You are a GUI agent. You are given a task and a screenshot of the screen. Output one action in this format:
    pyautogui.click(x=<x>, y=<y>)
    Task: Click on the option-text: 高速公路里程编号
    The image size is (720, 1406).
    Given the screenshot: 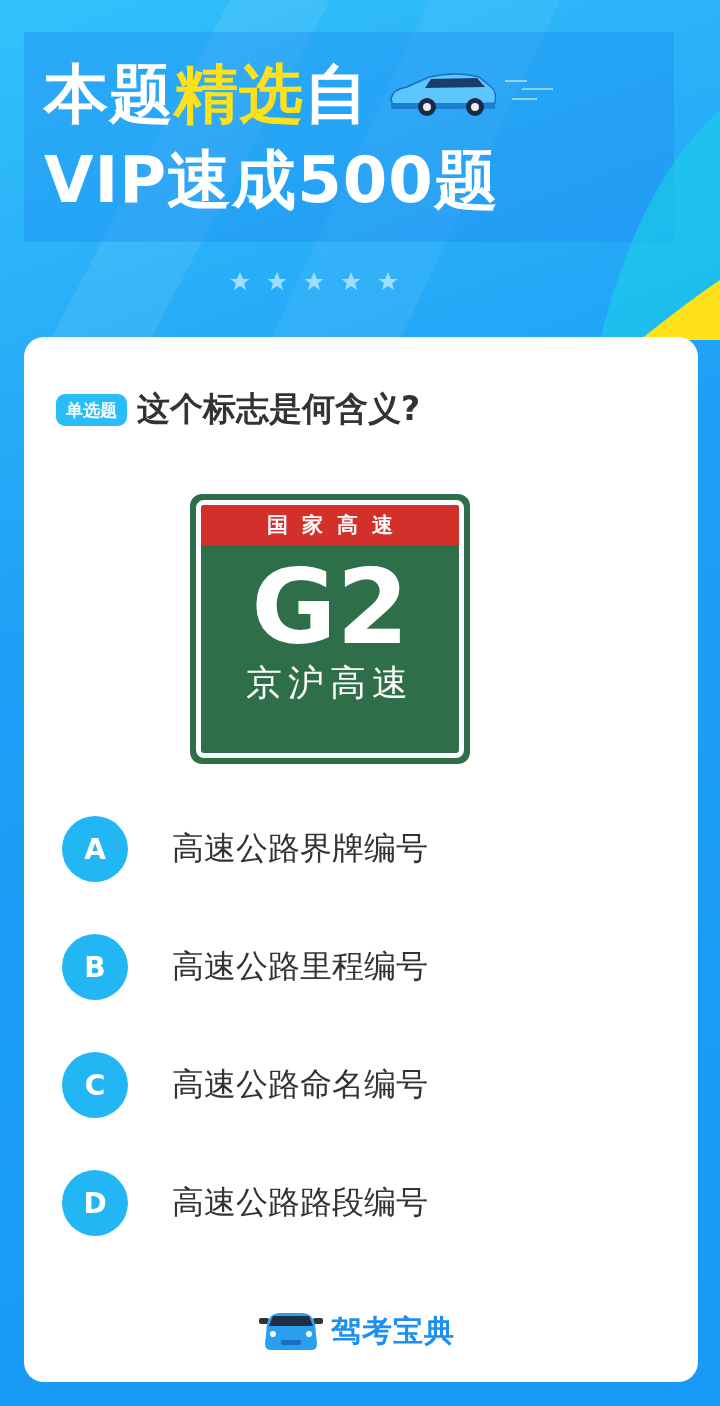 What is the action you would take?
    pyautogui.click(x=300, y=967)
    